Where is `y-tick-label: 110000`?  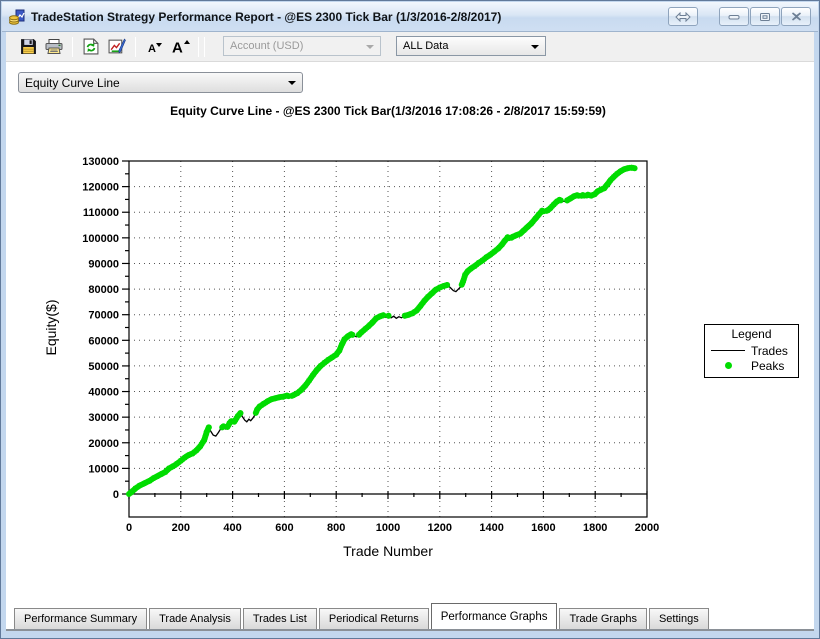
y-tick-label: 110000 is located at coordinates (101, 213).